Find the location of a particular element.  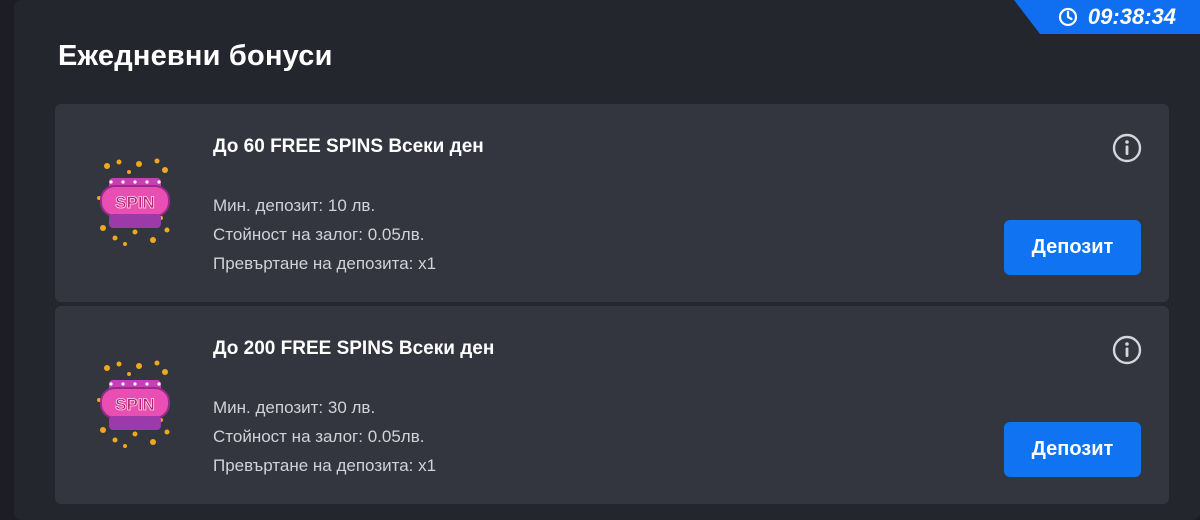

clock-icon is located at coordinates (1068, 17).